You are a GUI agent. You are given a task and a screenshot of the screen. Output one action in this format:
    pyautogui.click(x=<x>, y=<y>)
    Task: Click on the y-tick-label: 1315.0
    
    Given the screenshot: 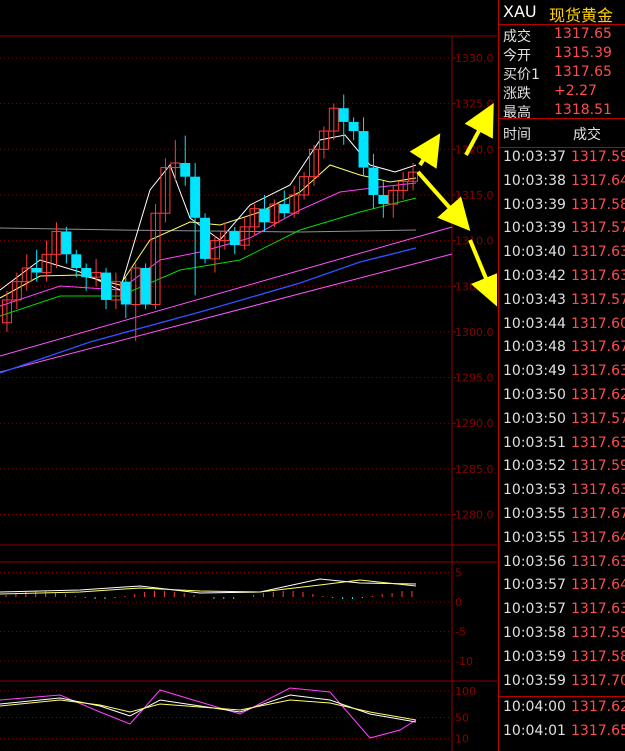 What is the action you would take?
    pyautogui.click(x=474, y=195)
    